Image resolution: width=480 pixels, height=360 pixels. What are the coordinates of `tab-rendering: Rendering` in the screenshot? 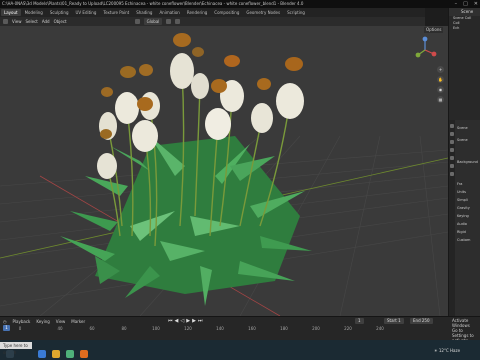 It's located at (197, 12).